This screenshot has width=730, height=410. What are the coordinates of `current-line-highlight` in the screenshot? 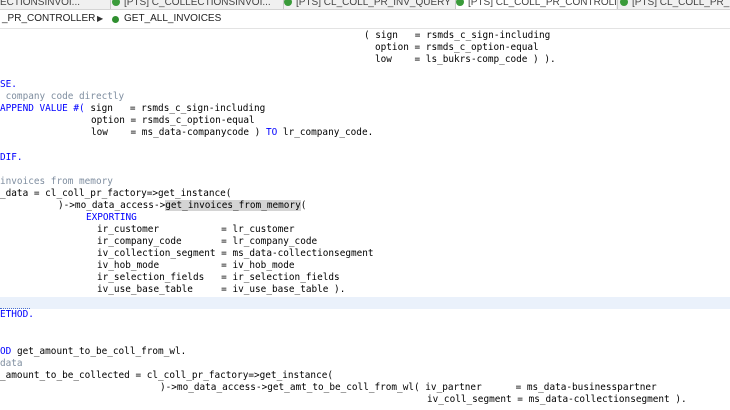 It's located at (365, 303).